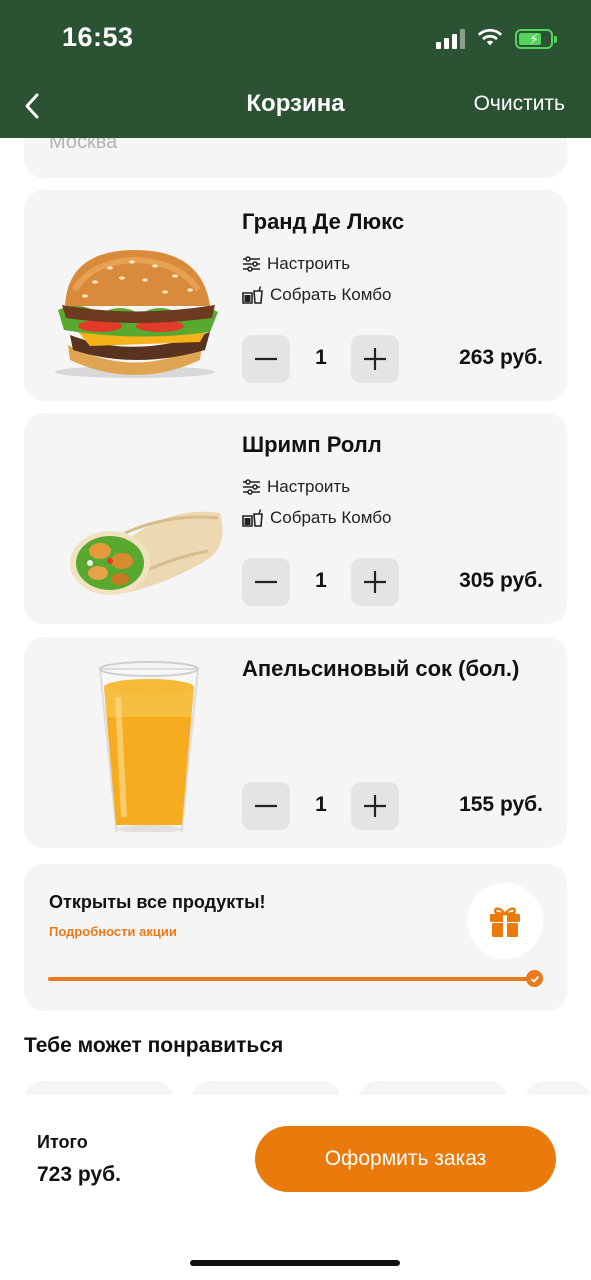 This screenshot has width=591, height=1280. I want to click on checkout-button: Оформить заказ, so click(405, 1159).